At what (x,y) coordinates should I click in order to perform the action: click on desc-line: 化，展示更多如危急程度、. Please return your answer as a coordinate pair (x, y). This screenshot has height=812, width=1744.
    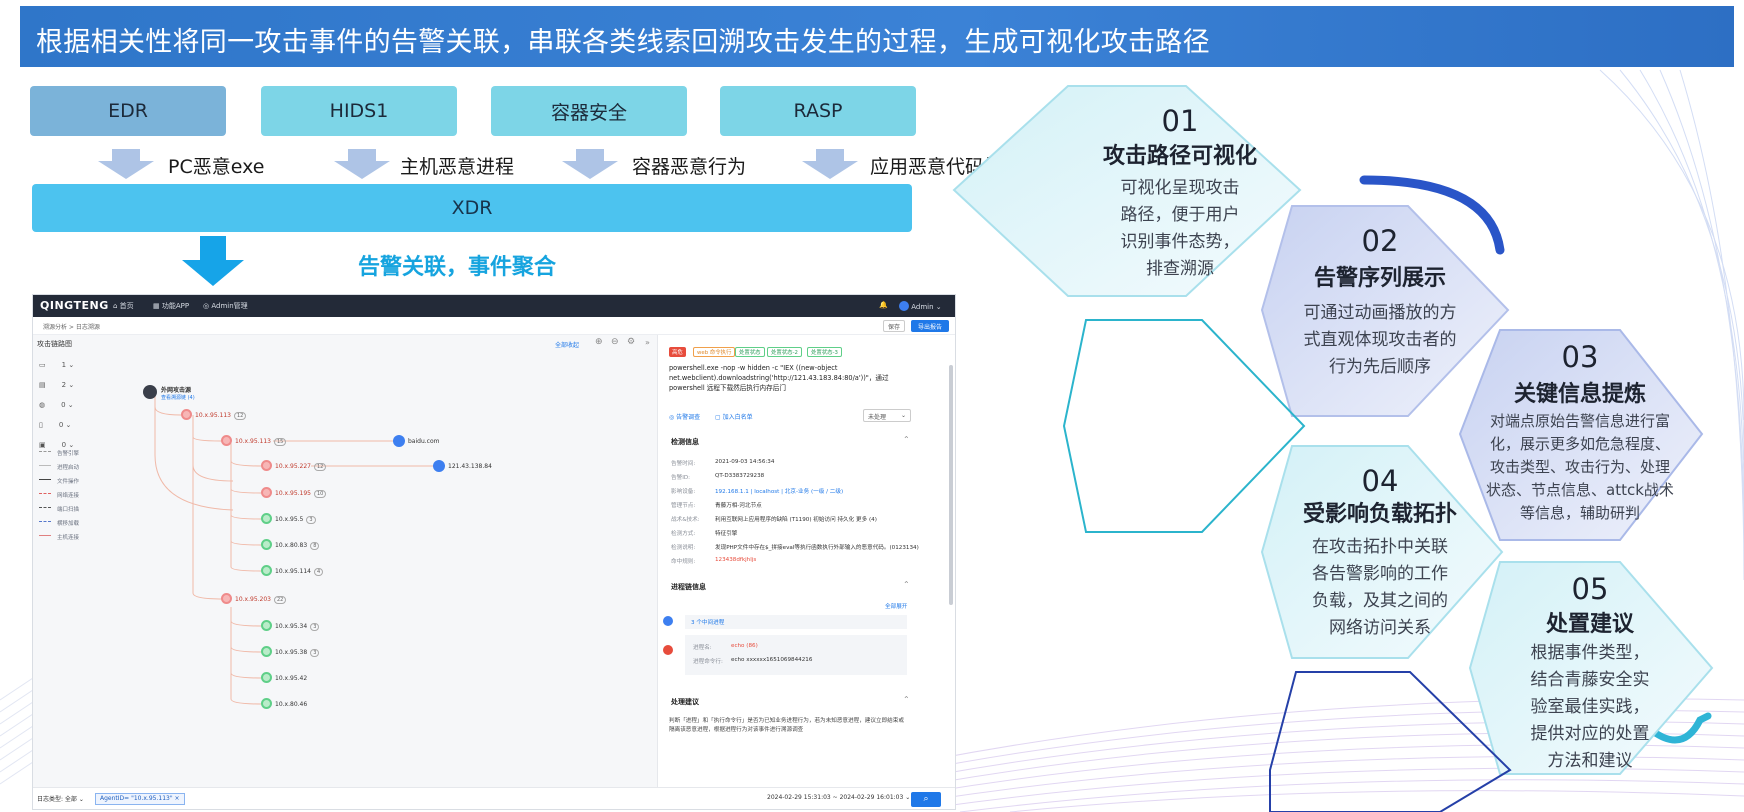
    Looking at the image, I should click on (1579, 444).